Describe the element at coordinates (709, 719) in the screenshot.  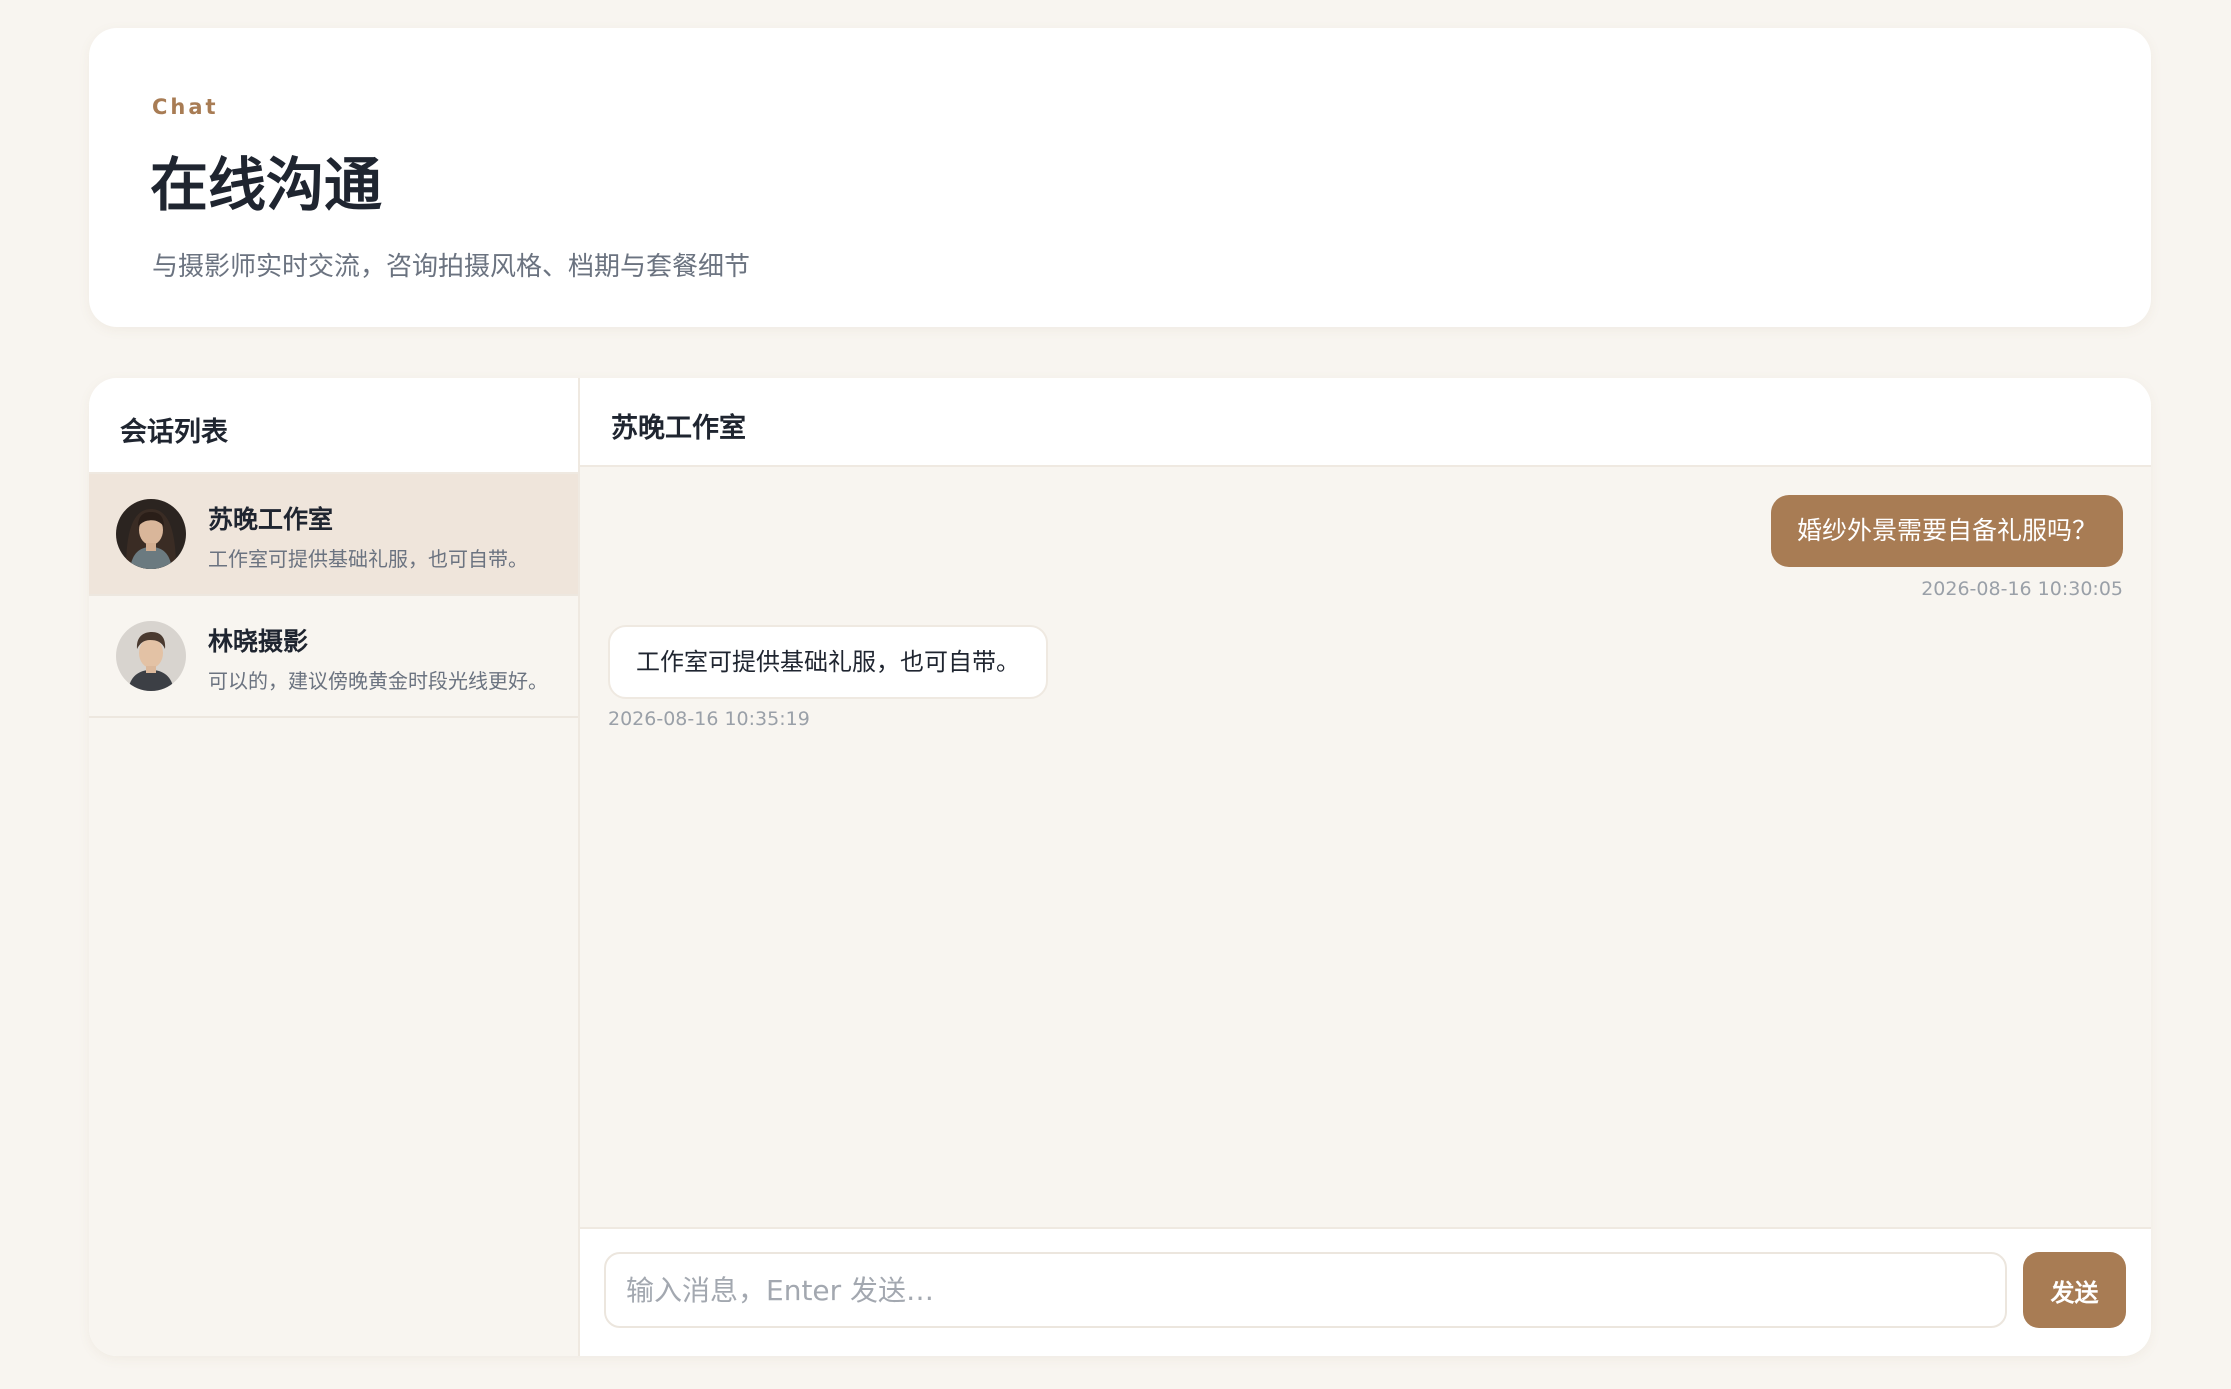
I see `incoming-message-timestamp: 2026-08-16 10:35:19` at that location.